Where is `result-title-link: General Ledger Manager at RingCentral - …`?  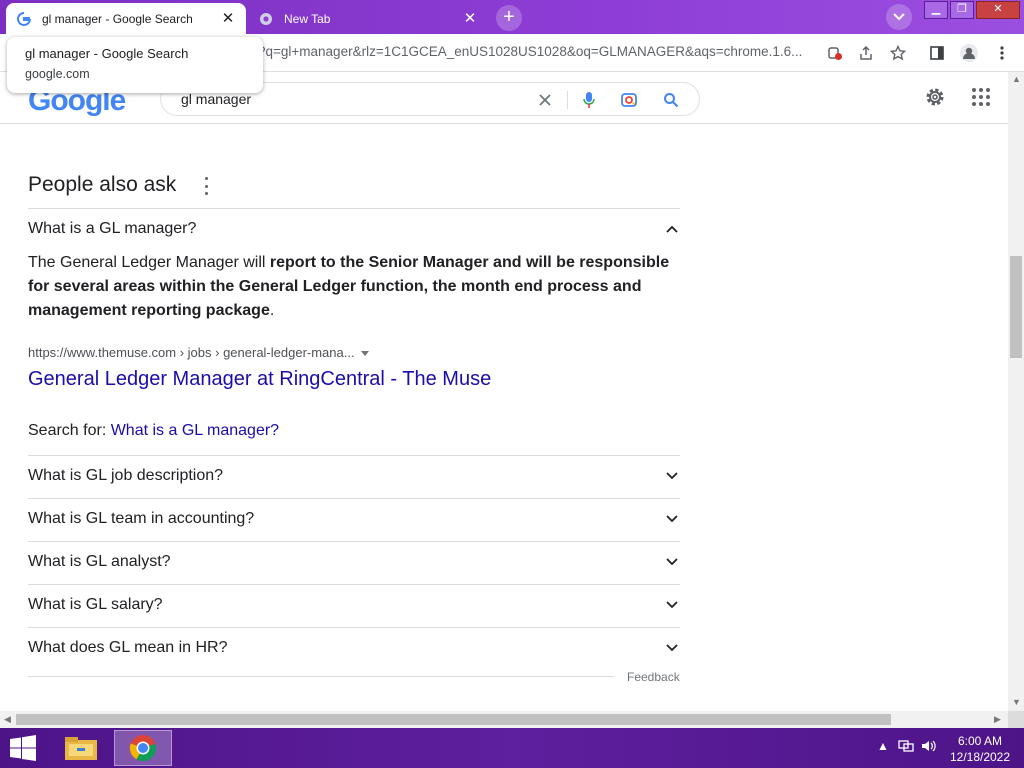 result-title-link: General Ledger Manager at RingCentral - … is located at coordinates (259, 379).